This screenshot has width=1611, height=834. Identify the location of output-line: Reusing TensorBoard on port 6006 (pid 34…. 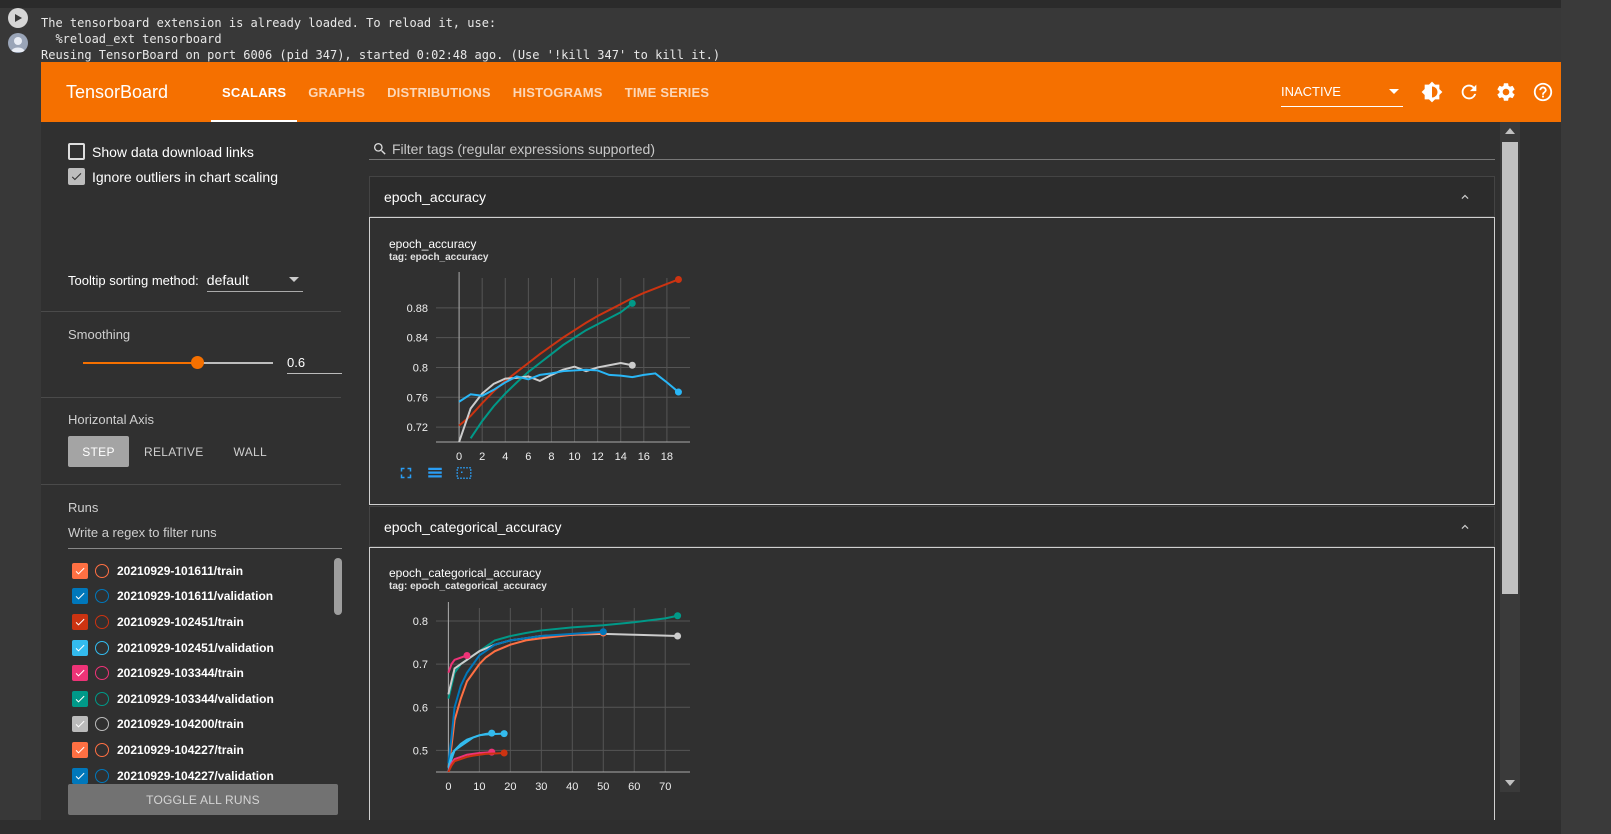
(381, 55).